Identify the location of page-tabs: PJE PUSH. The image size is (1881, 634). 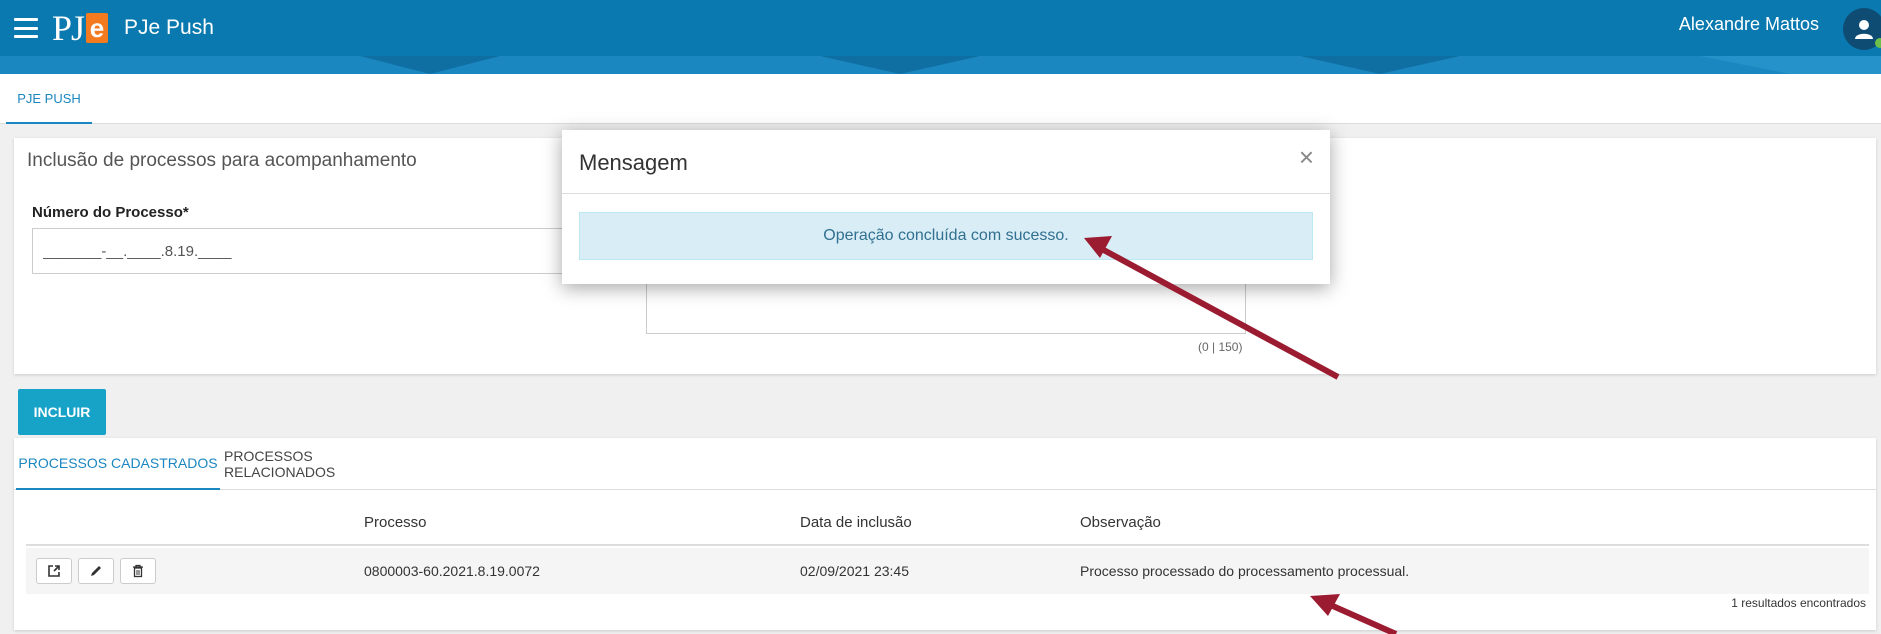
(940, 99).